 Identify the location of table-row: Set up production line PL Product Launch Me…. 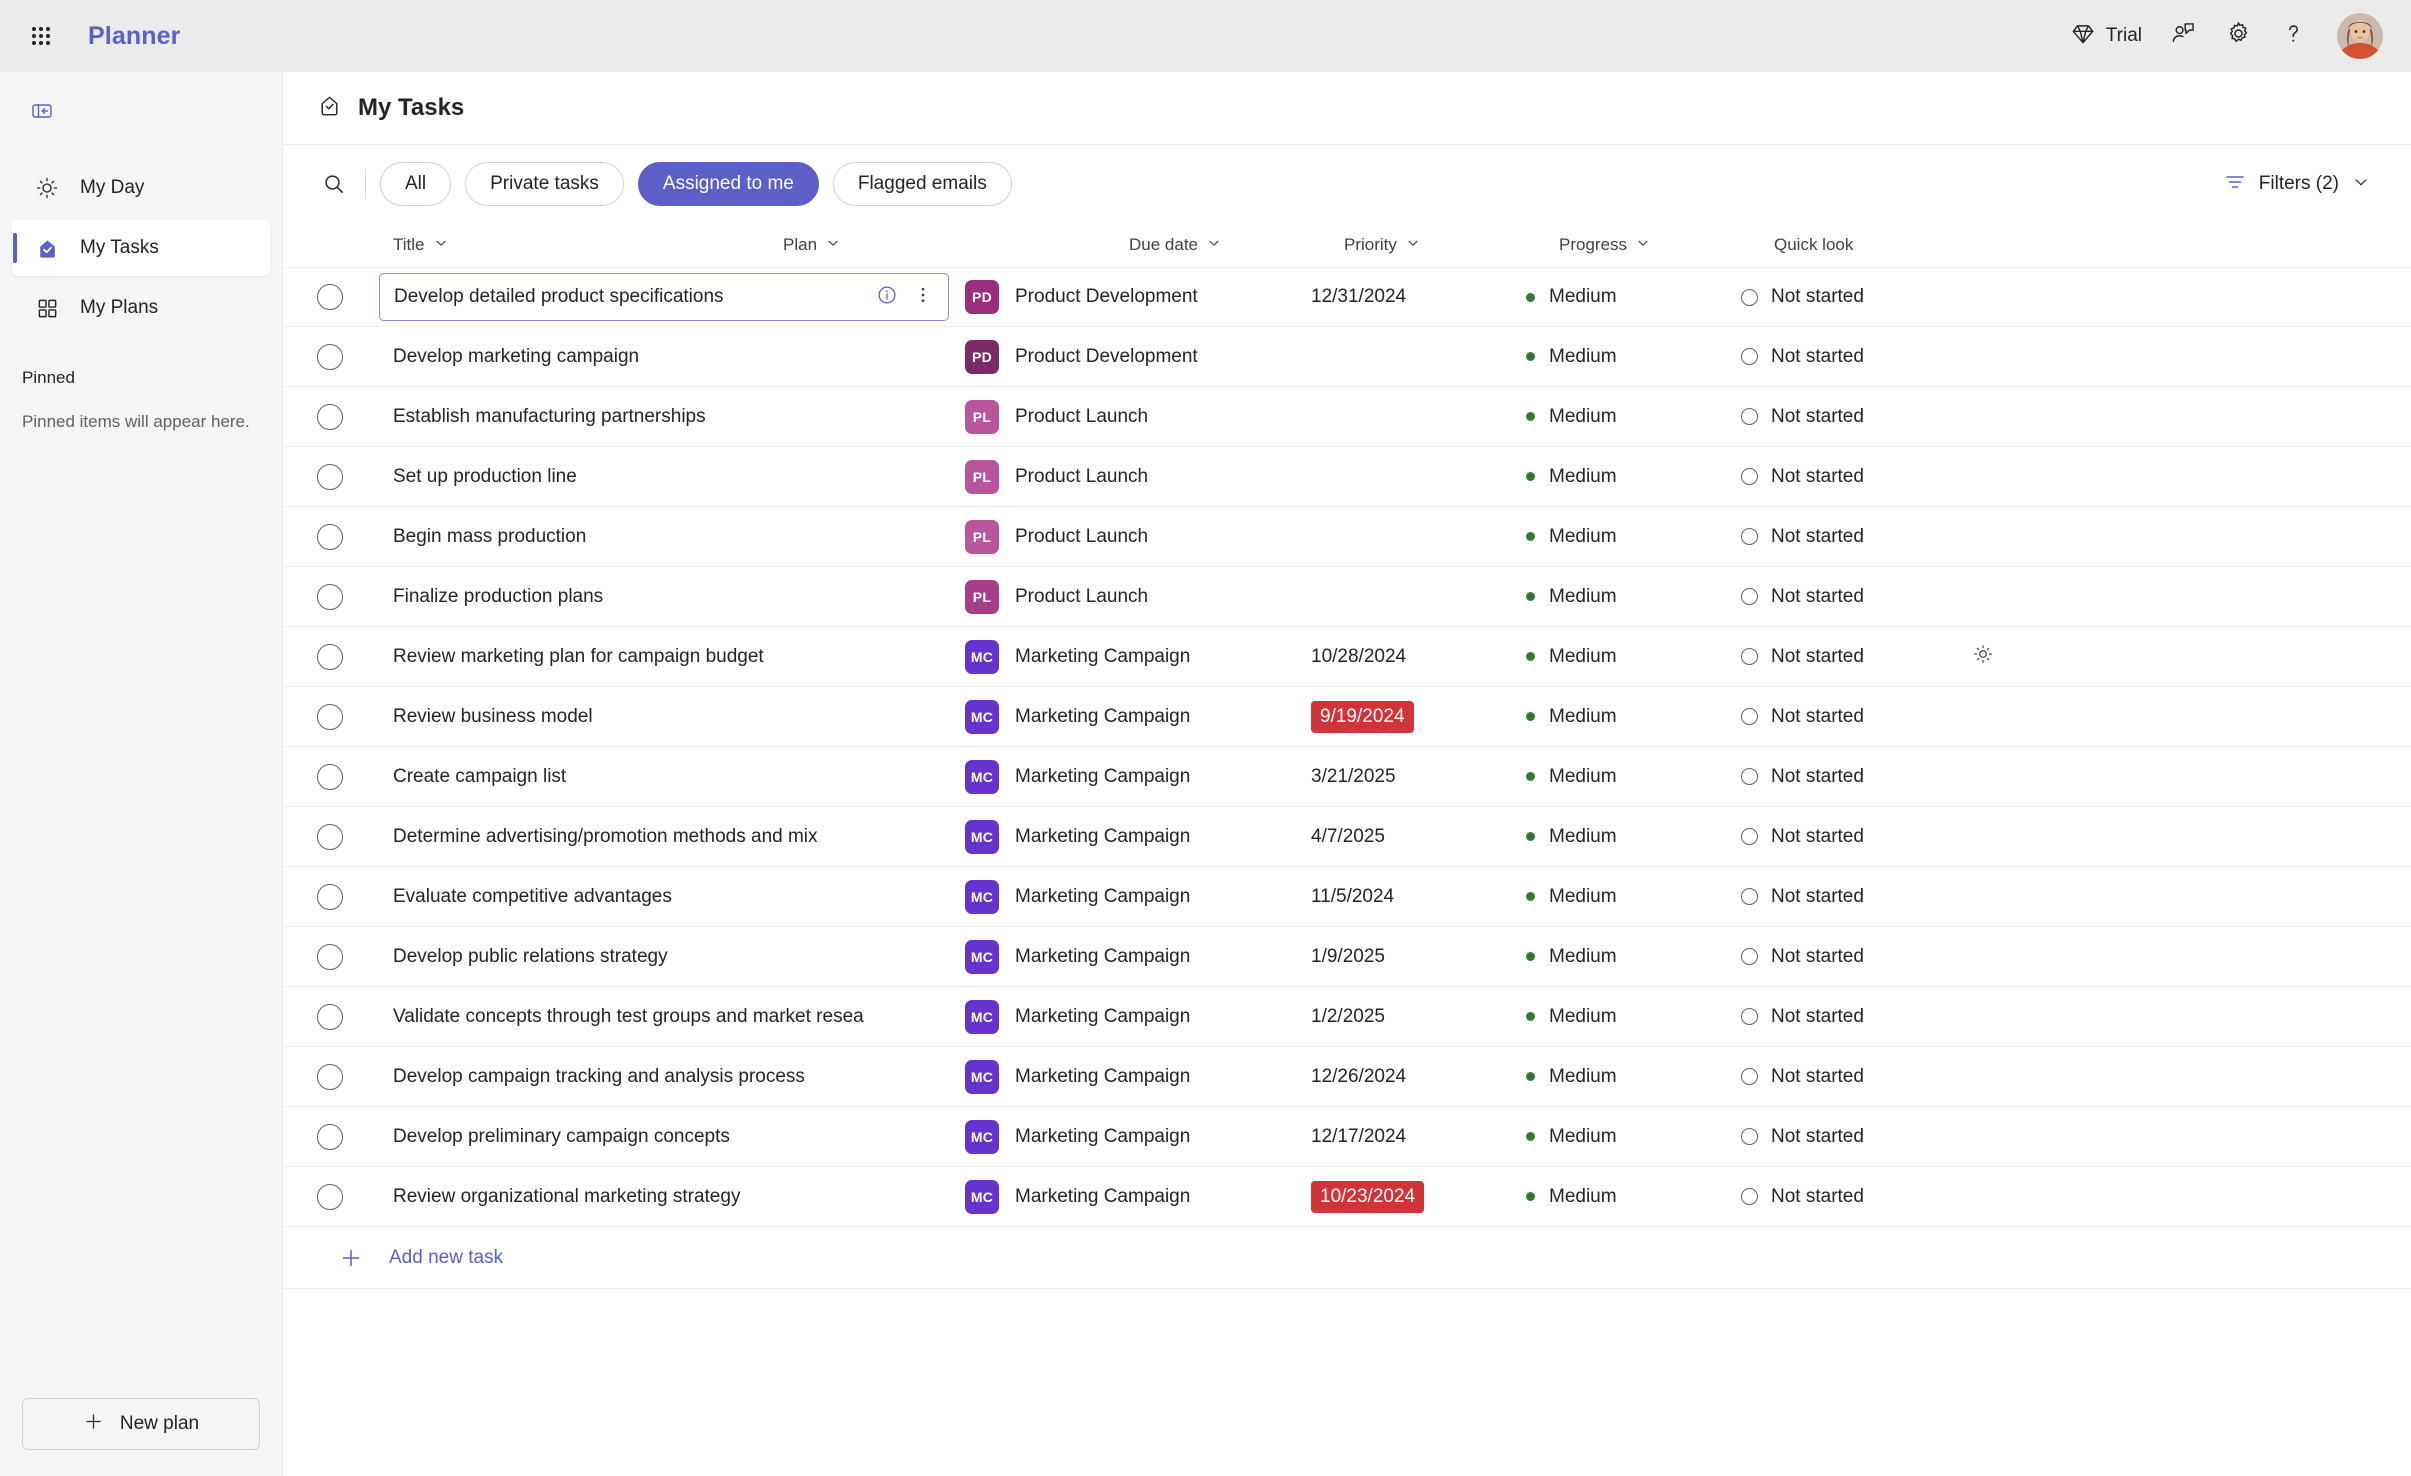
(1347, 477).